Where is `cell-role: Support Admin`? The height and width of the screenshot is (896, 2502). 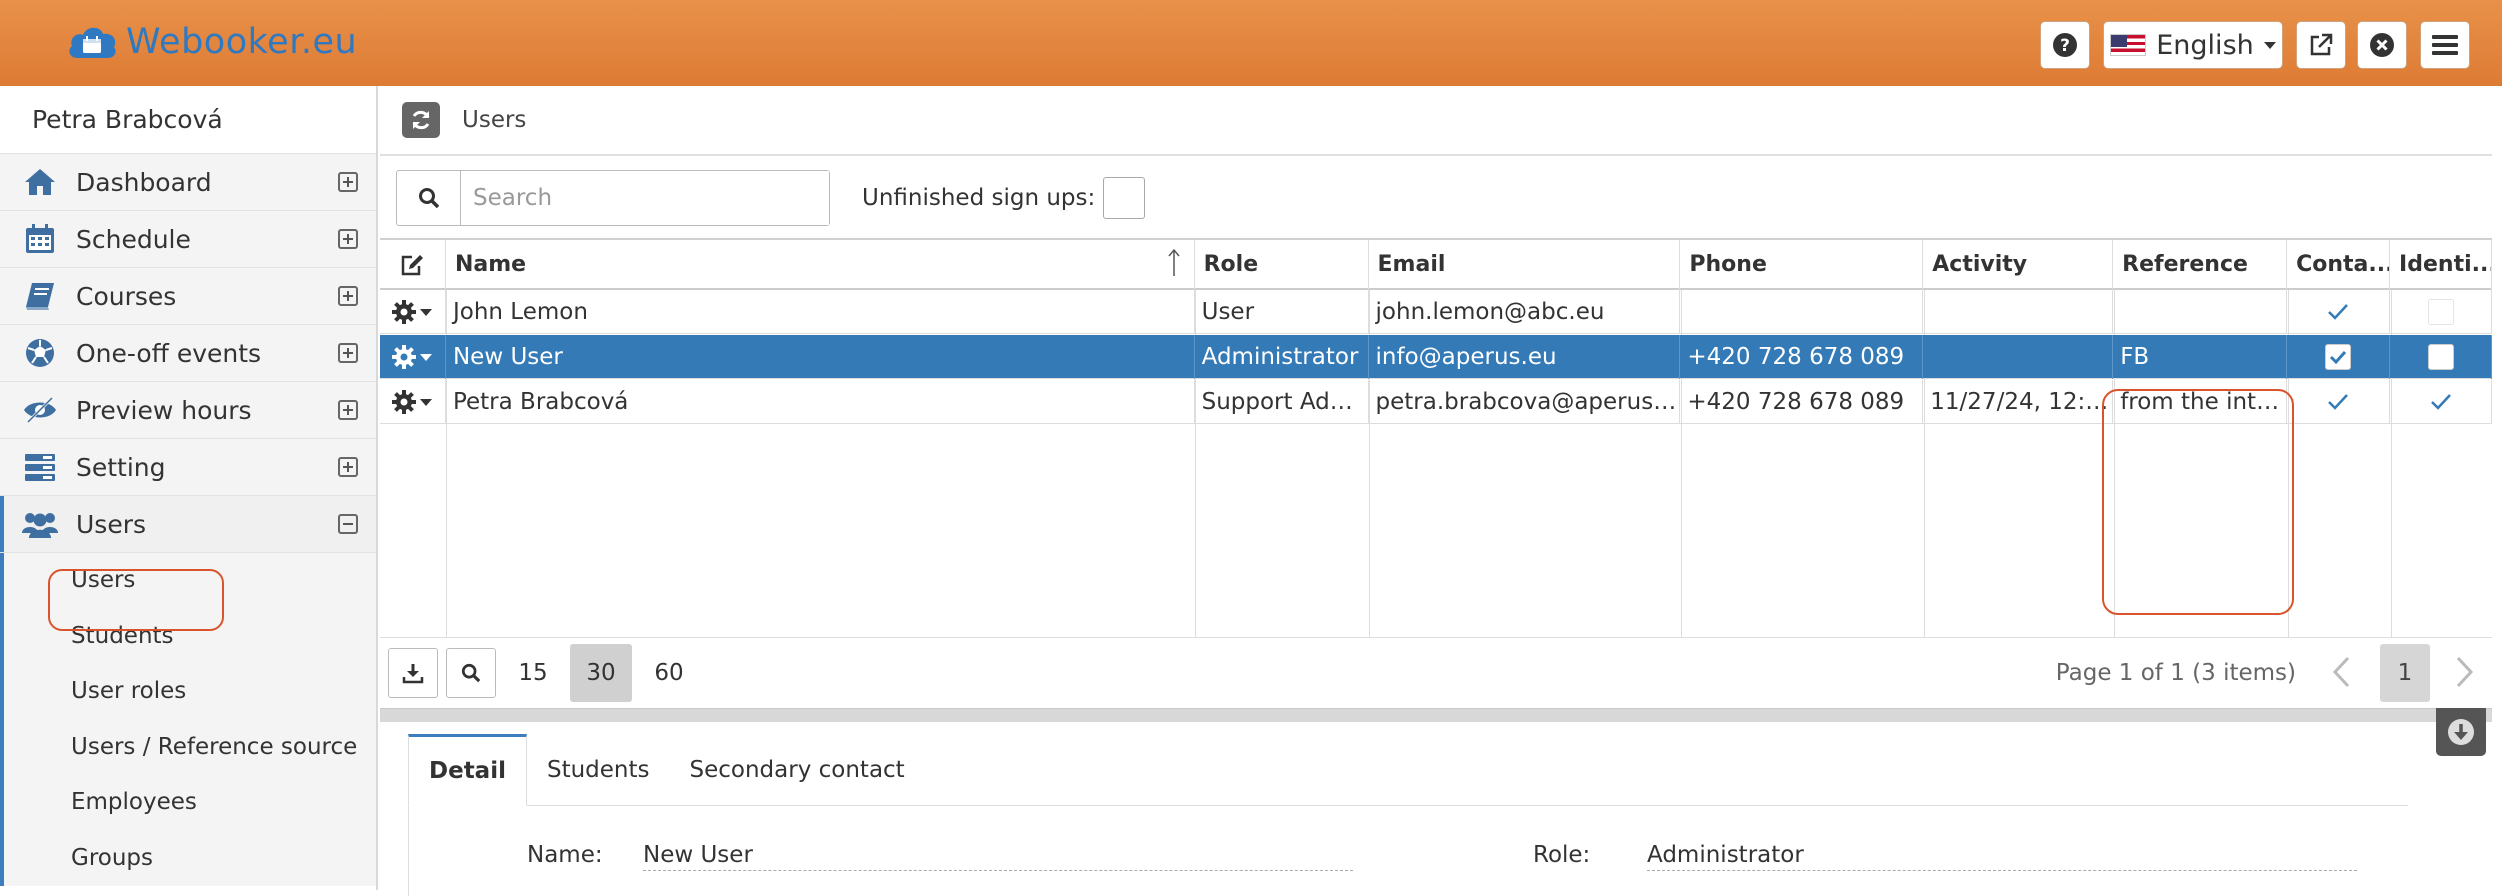
cell-role: Support Admin is located at coordinates (1282, 402).